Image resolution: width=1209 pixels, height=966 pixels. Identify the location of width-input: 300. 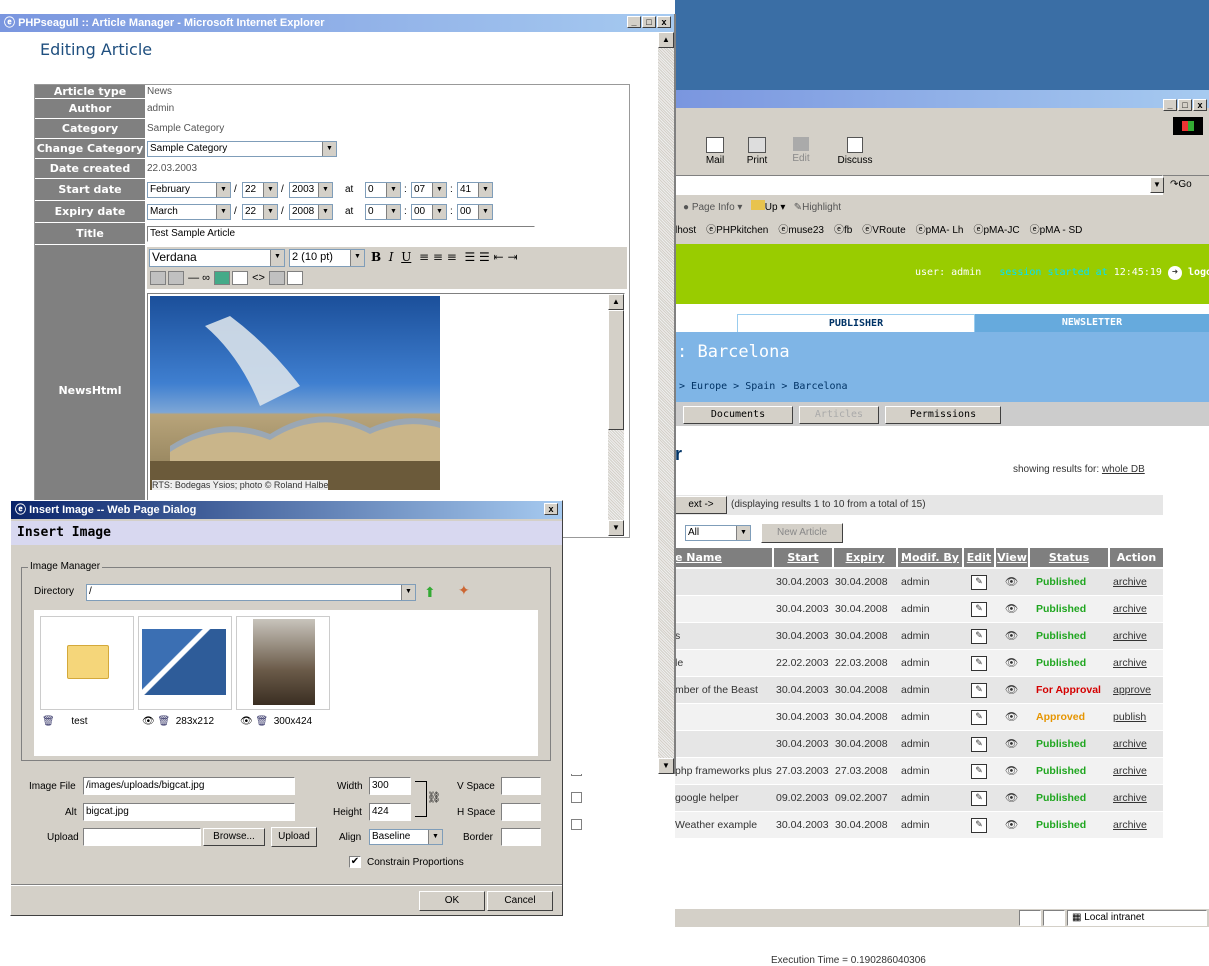
(390, 786).